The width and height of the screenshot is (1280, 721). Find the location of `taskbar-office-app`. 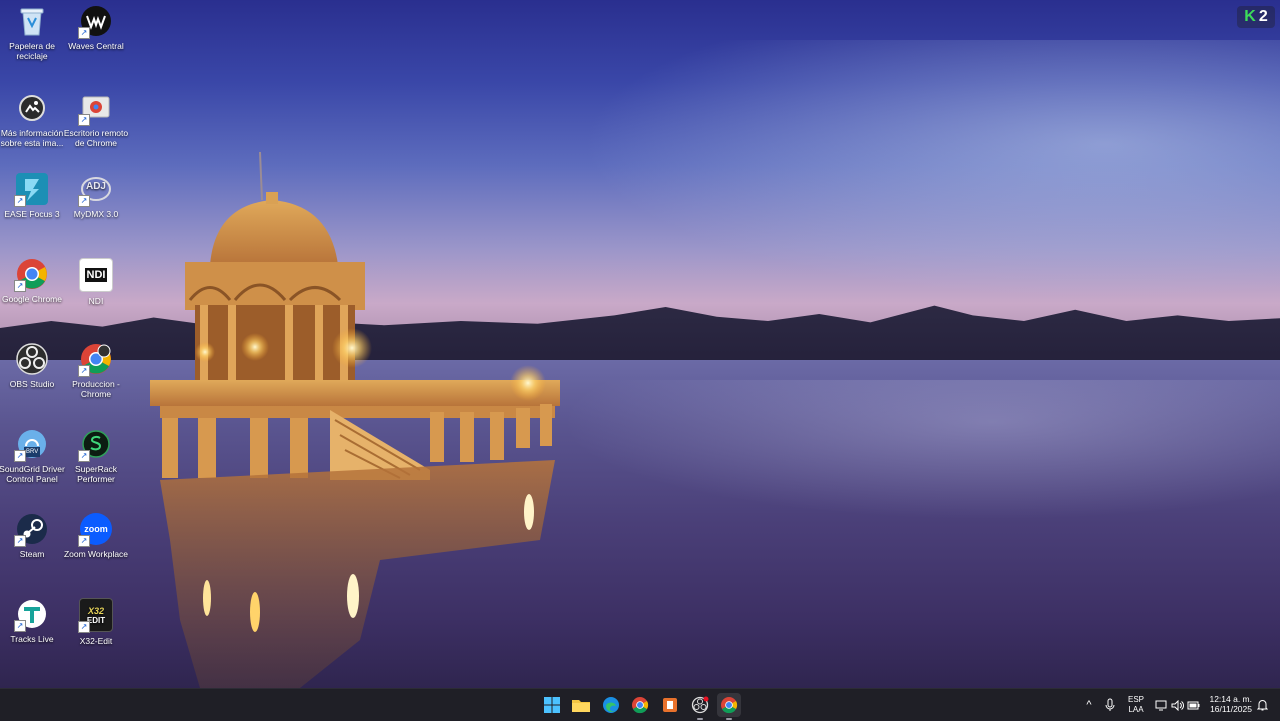

taskbar-office-app is located at coordinates (670, 705).